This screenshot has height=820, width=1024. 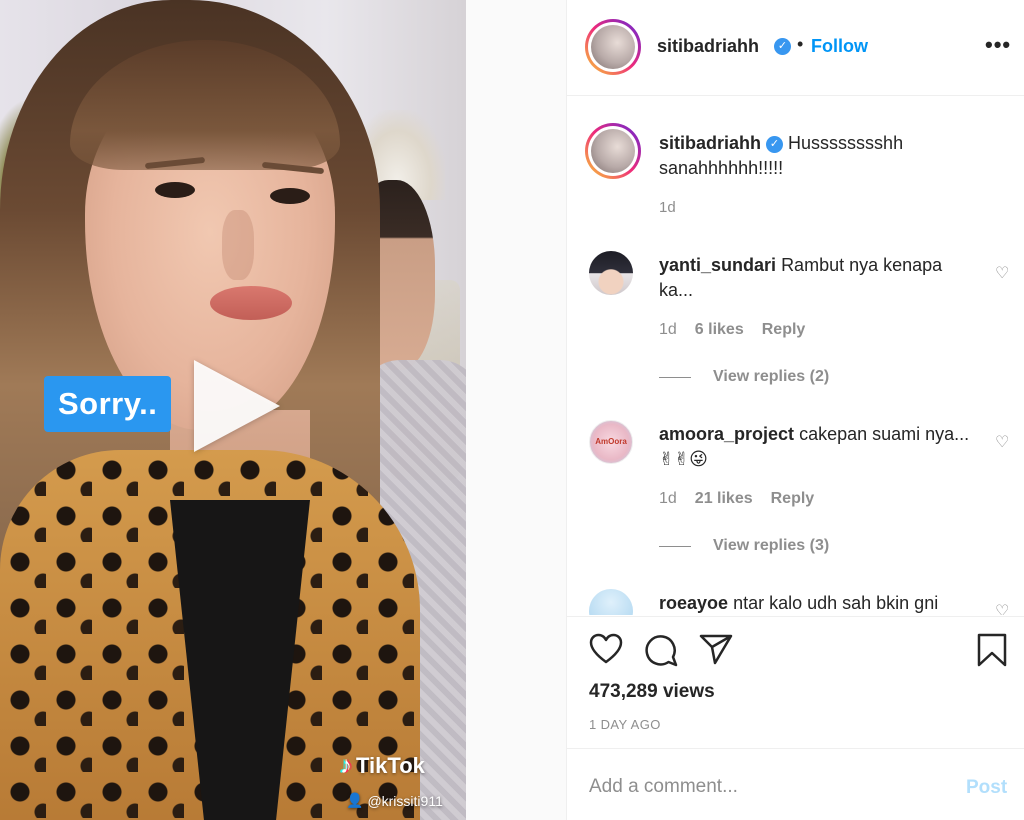 I want to click on user-icon: 👤, so click(x=355, y=800).